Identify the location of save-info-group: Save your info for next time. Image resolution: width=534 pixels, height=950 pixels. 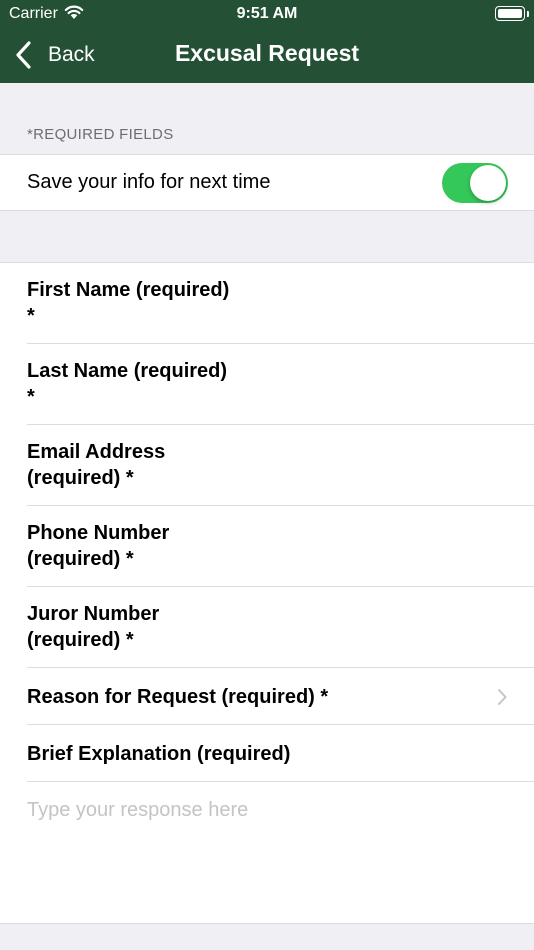
(267, 182).